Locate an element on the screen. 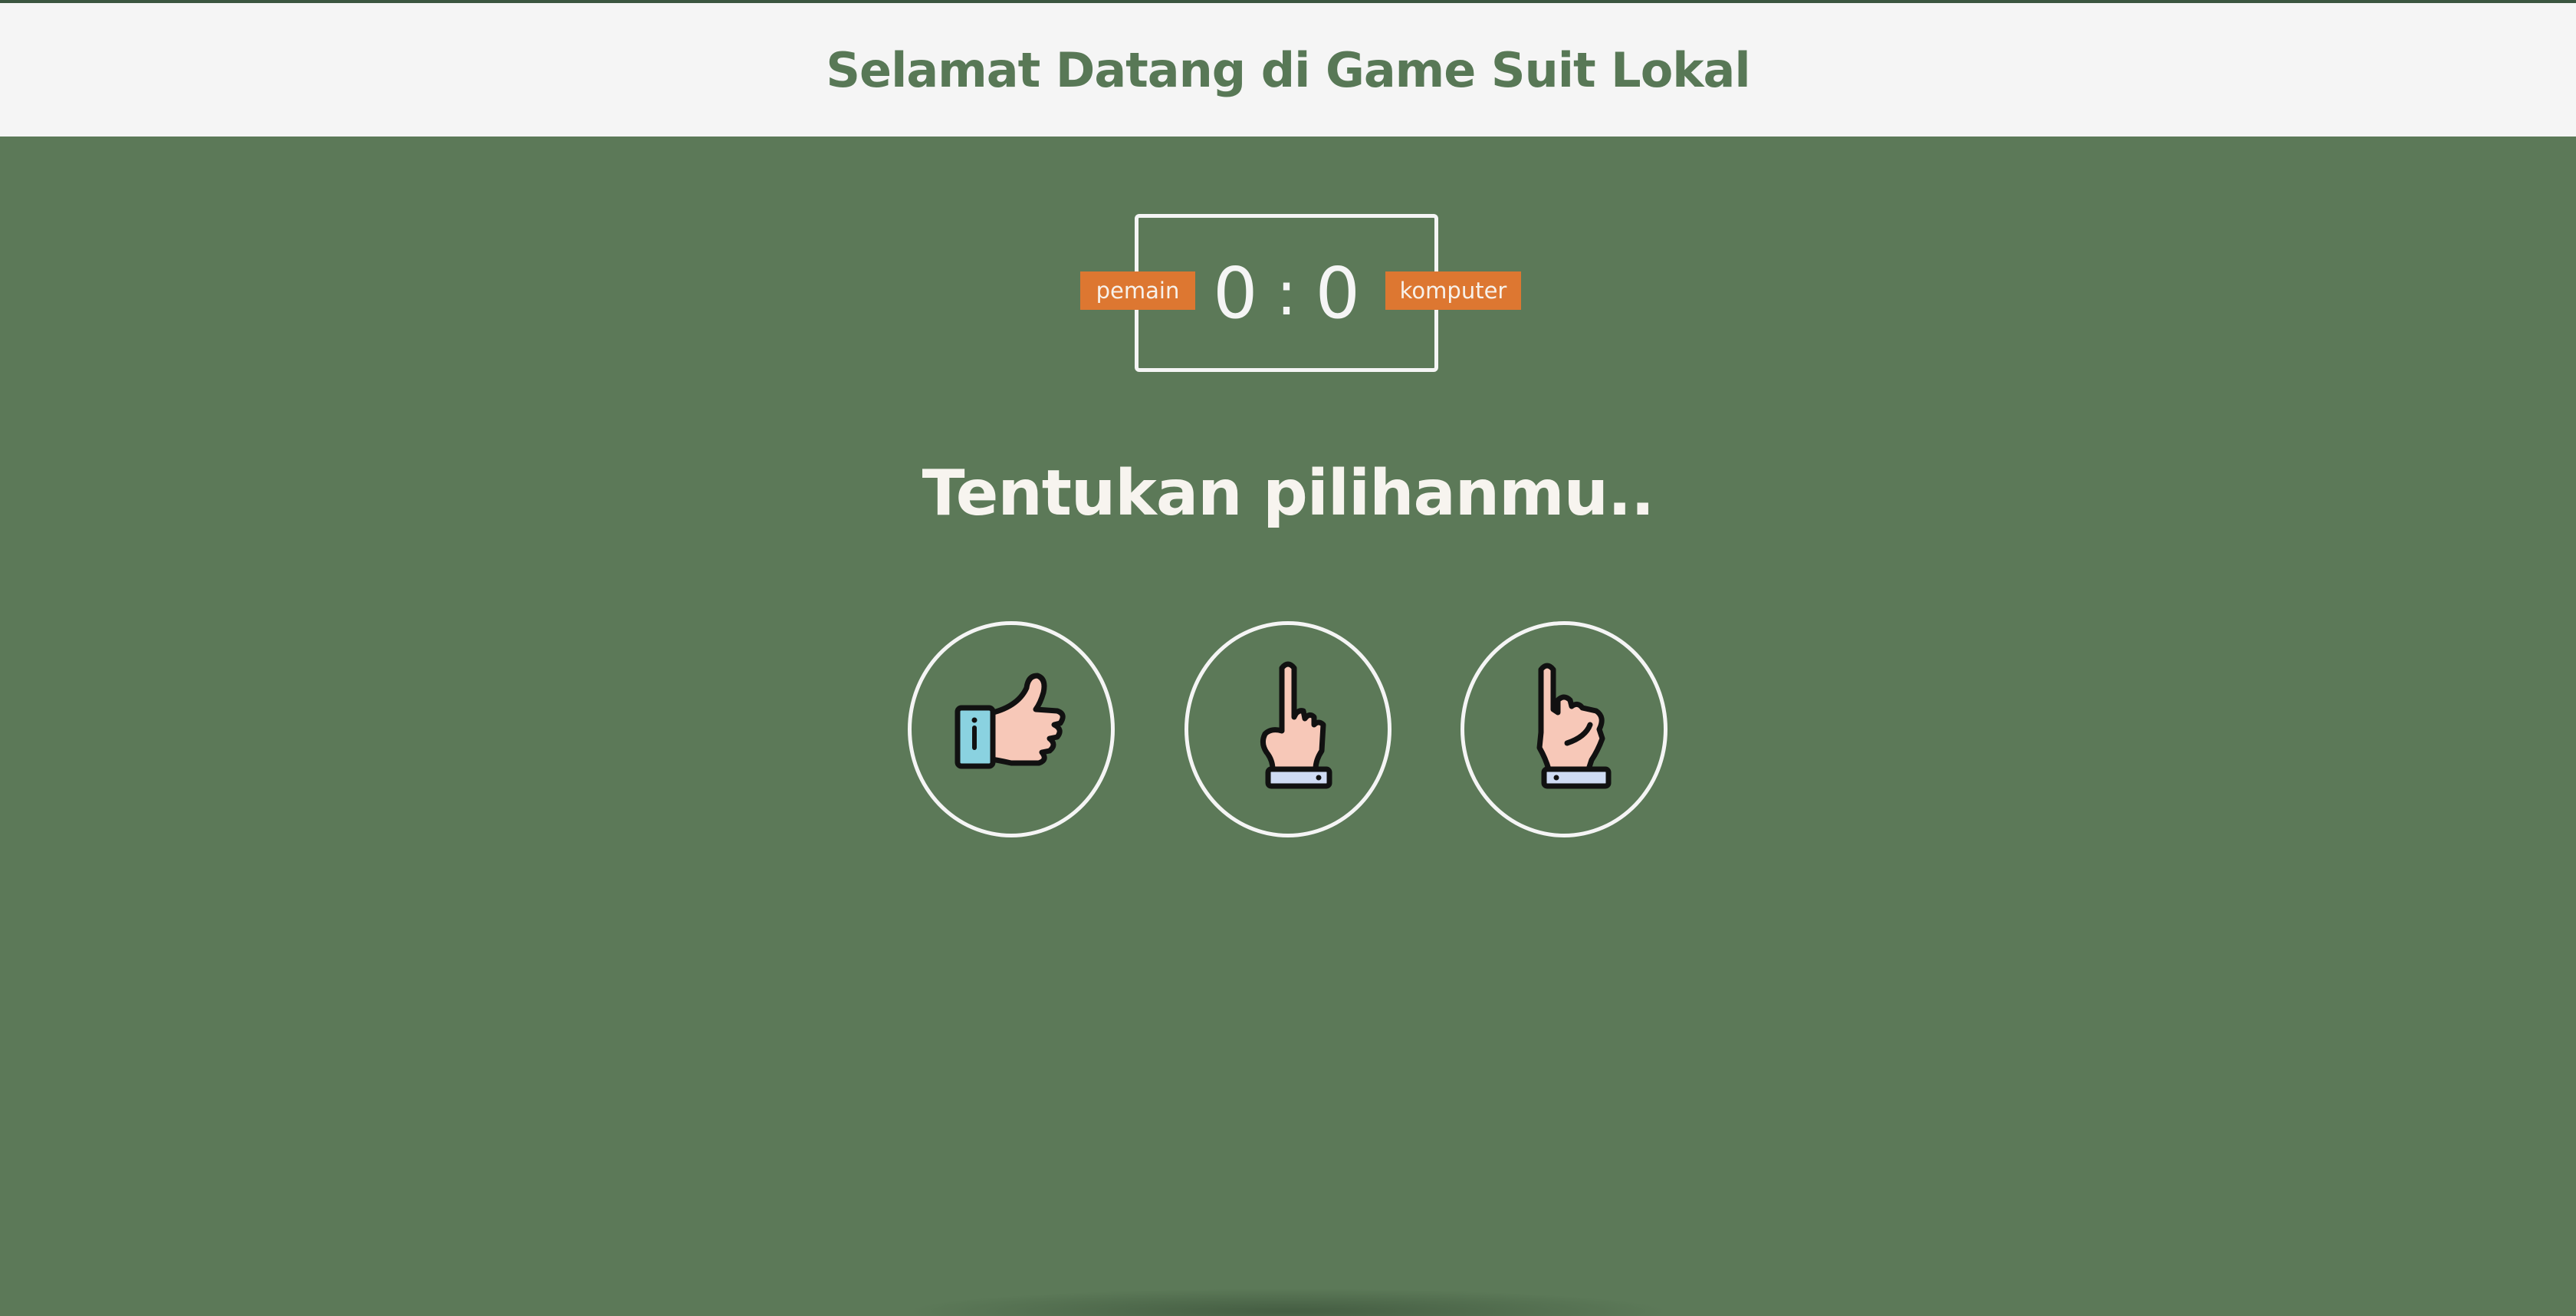  computer-score: 0 is located at coordinates (1338, 293).